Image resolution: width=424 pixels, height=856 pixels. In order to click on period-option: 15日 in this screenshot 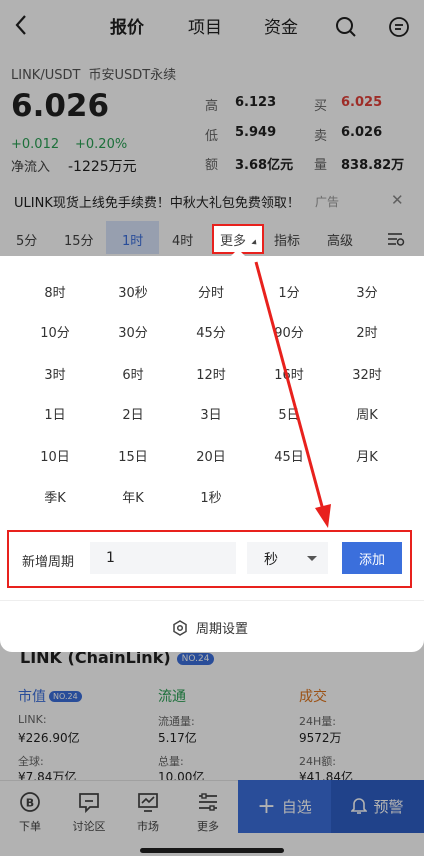, I will do `click(133, 455)`.